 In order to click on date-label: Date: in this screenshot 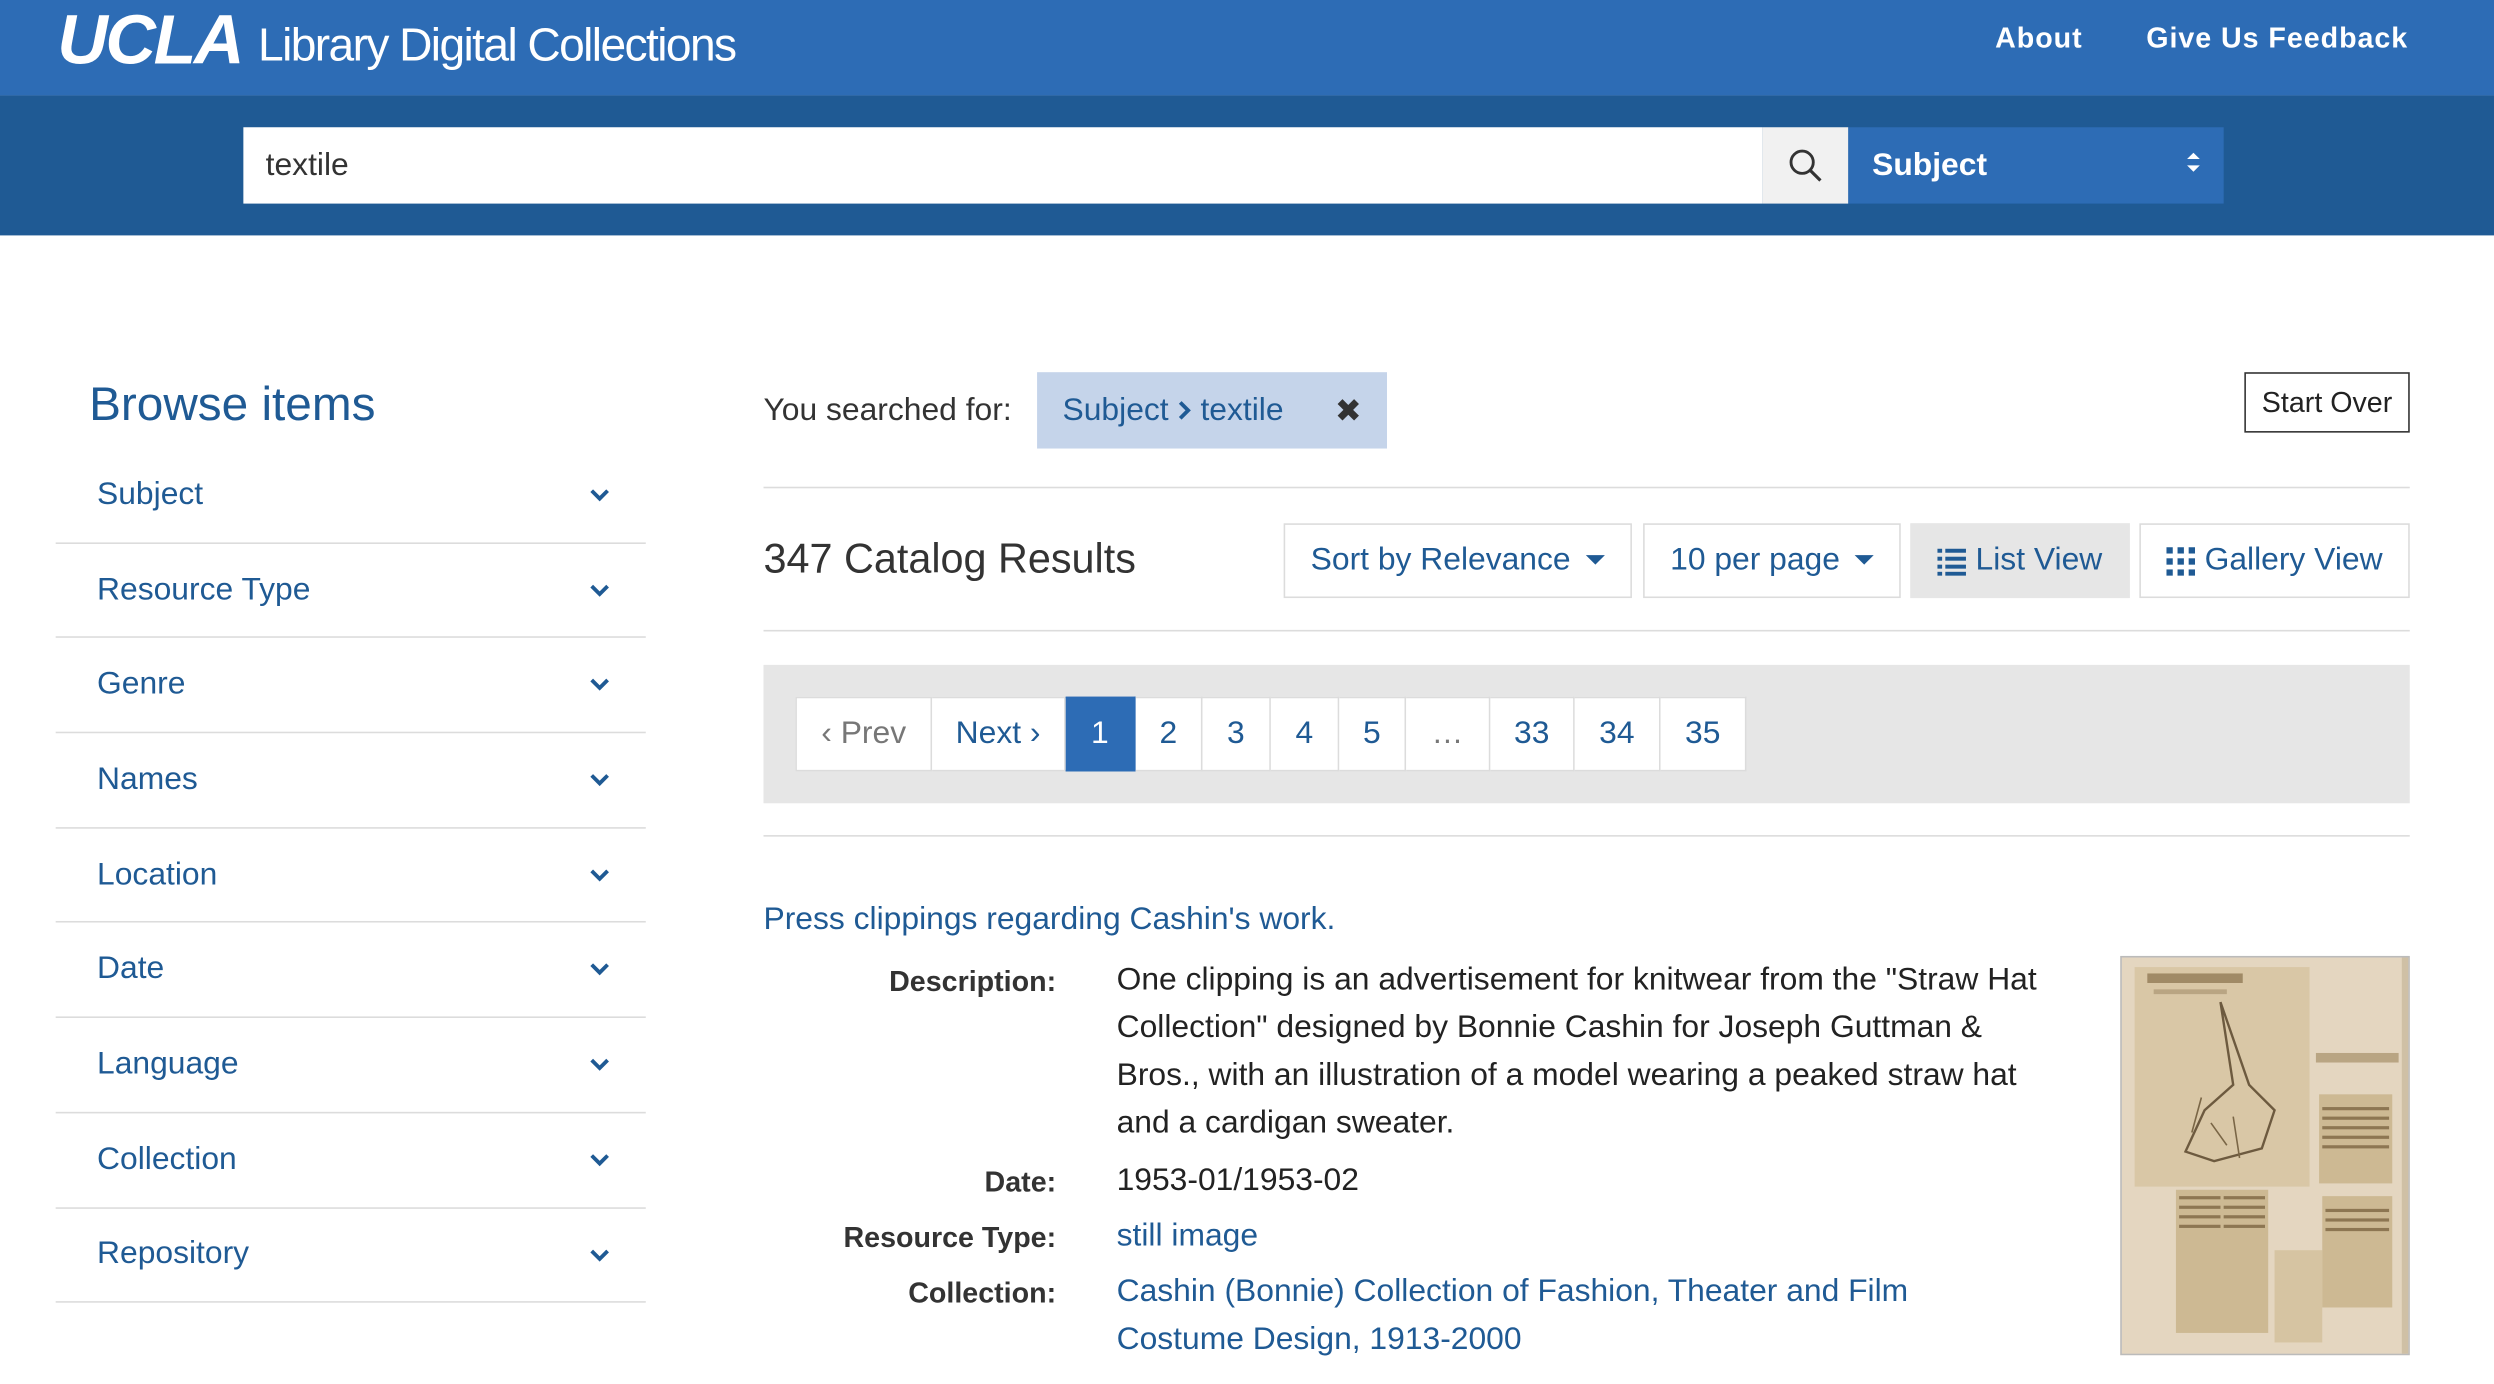, I will do `click(1020, 1181)`.